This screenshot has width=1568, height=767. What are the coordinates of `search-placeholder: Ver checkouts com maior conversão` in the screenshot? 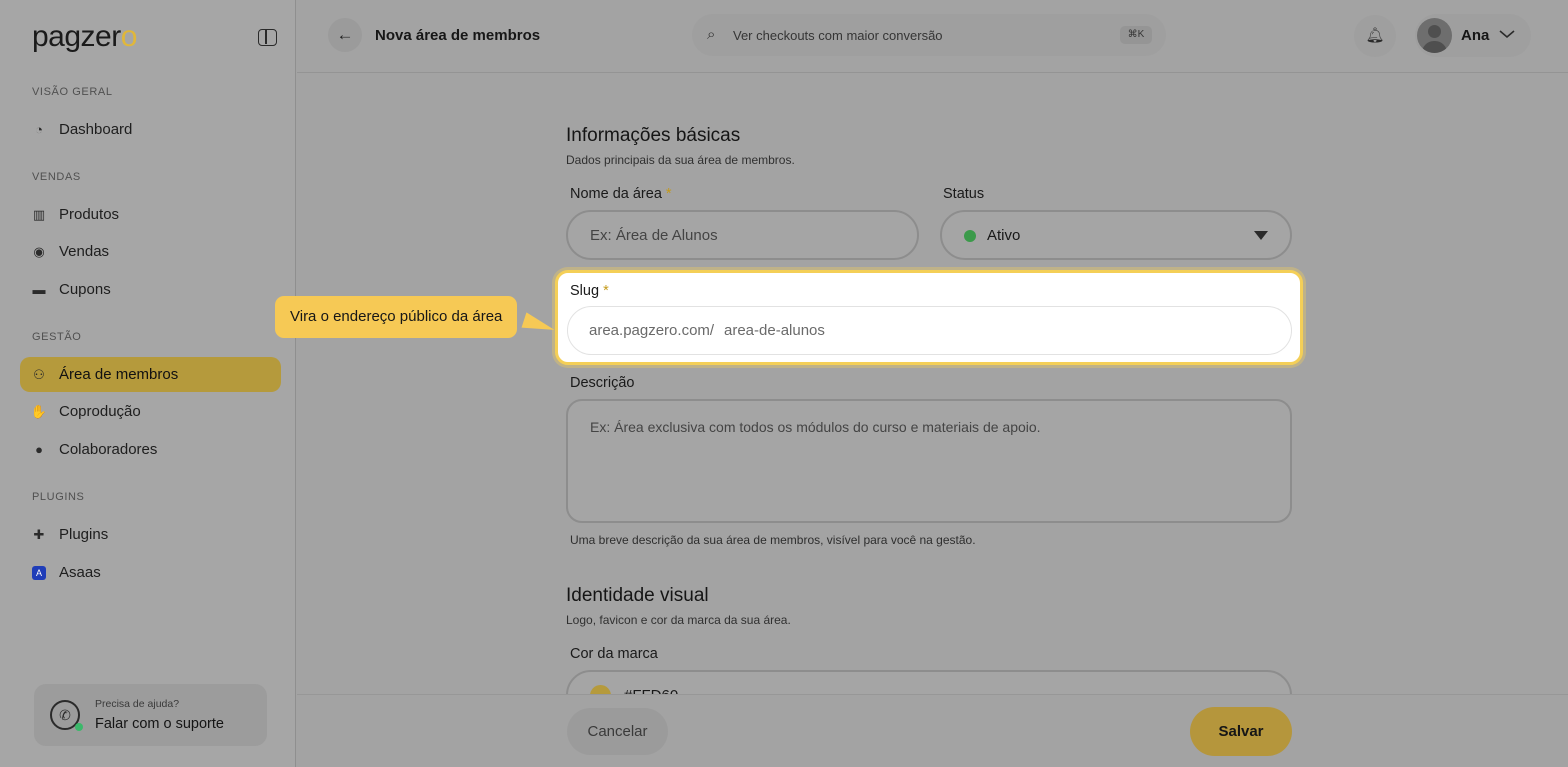 It's located at (838, 35).